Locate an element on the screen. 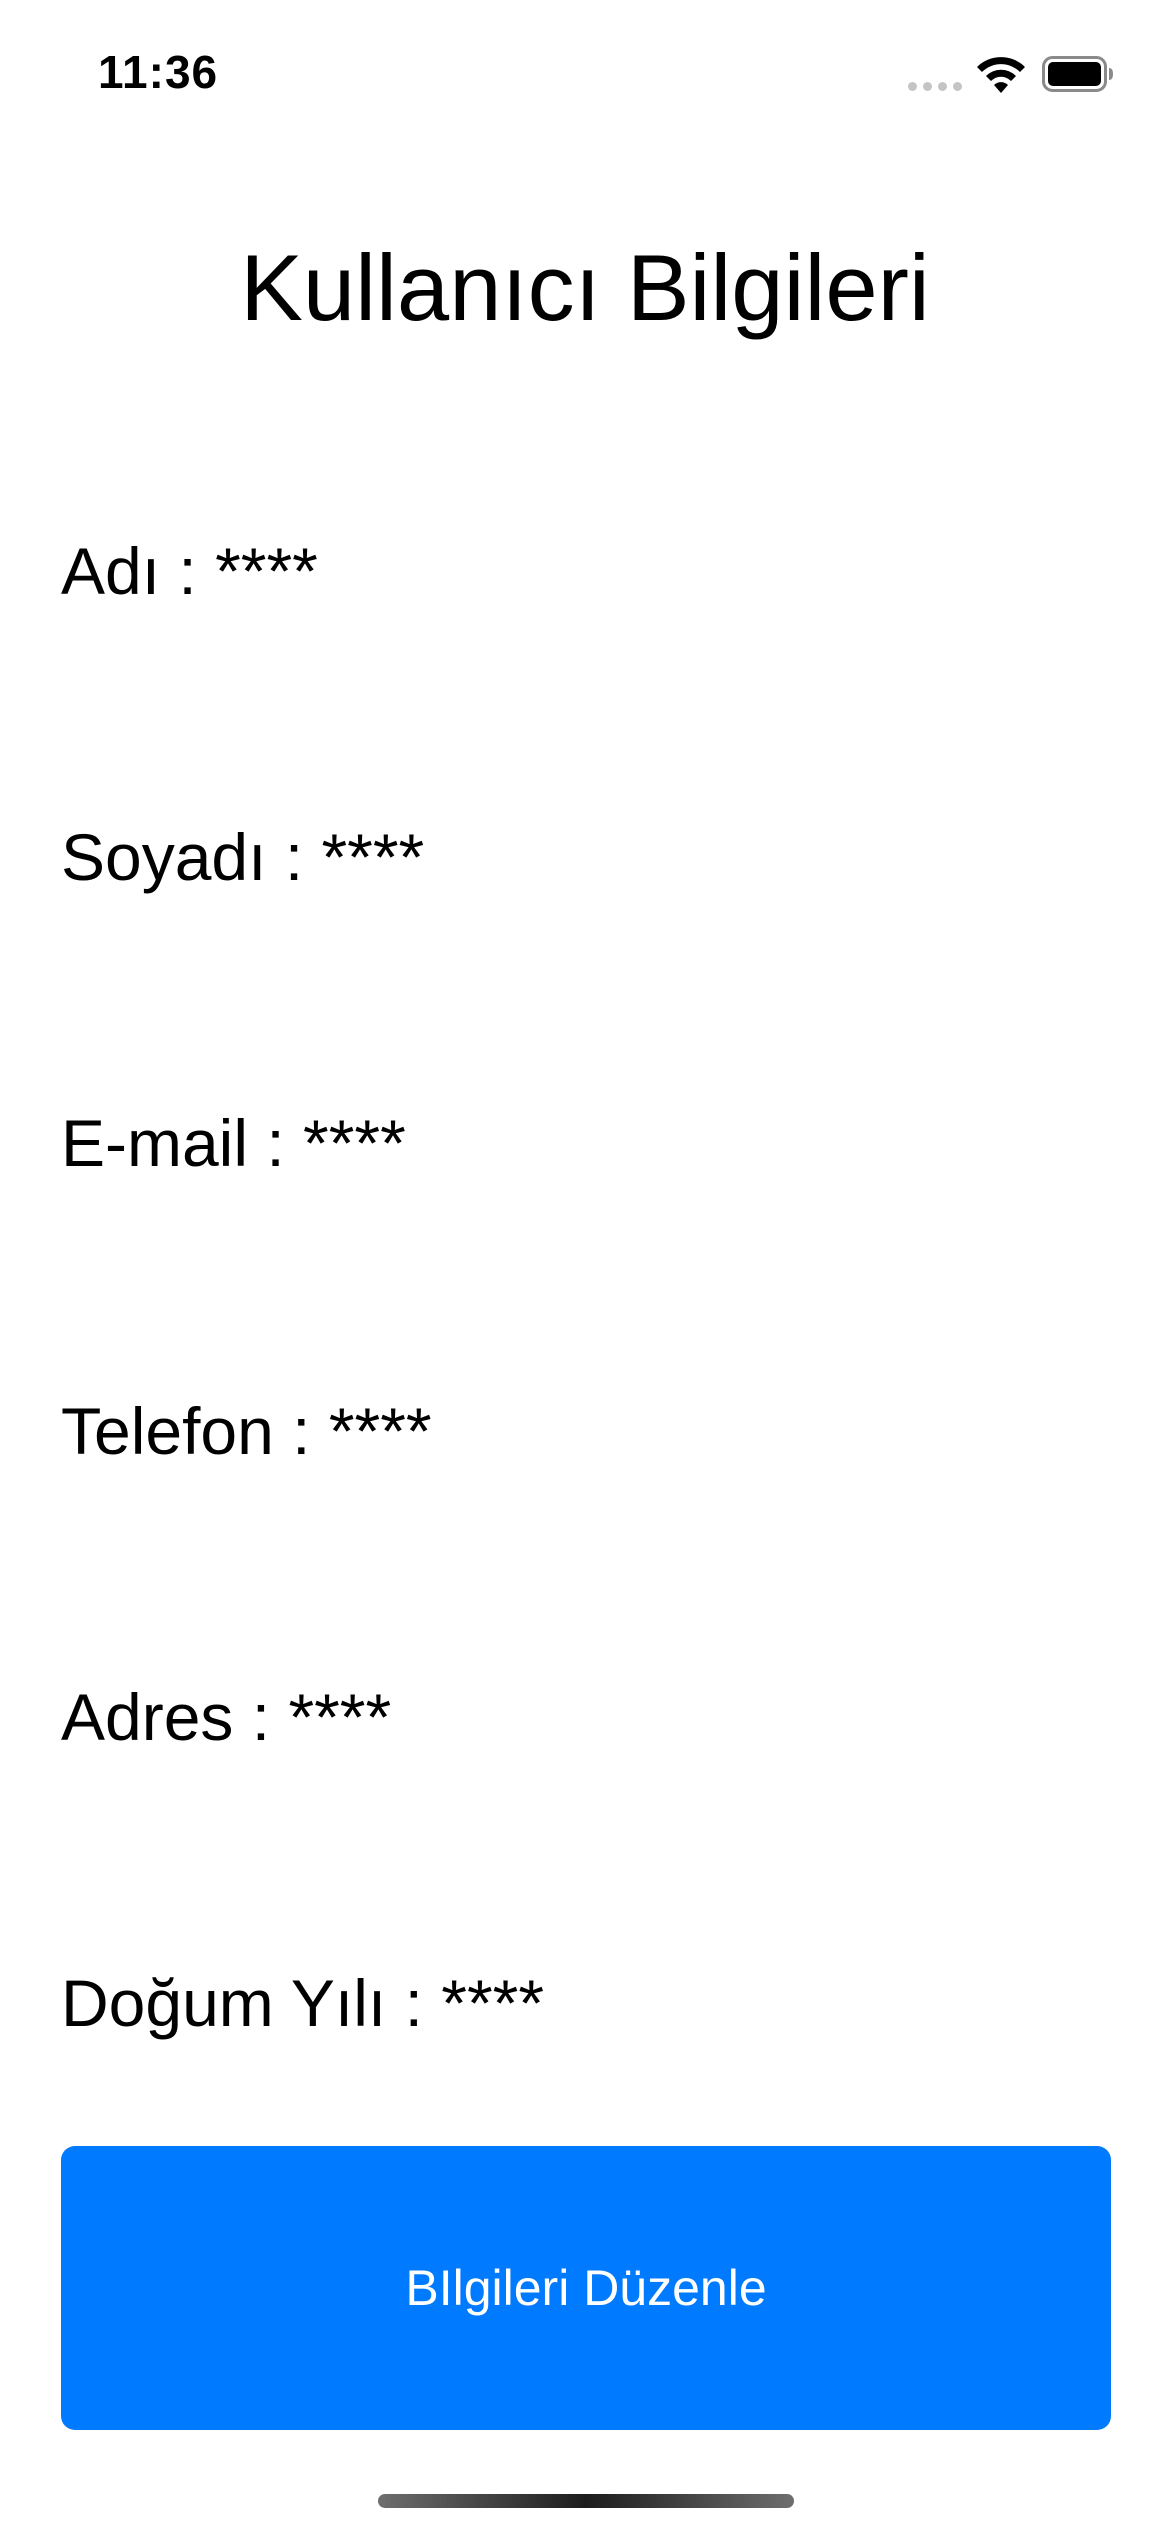  phone-value: **** is located at coordinates (380, 1431).